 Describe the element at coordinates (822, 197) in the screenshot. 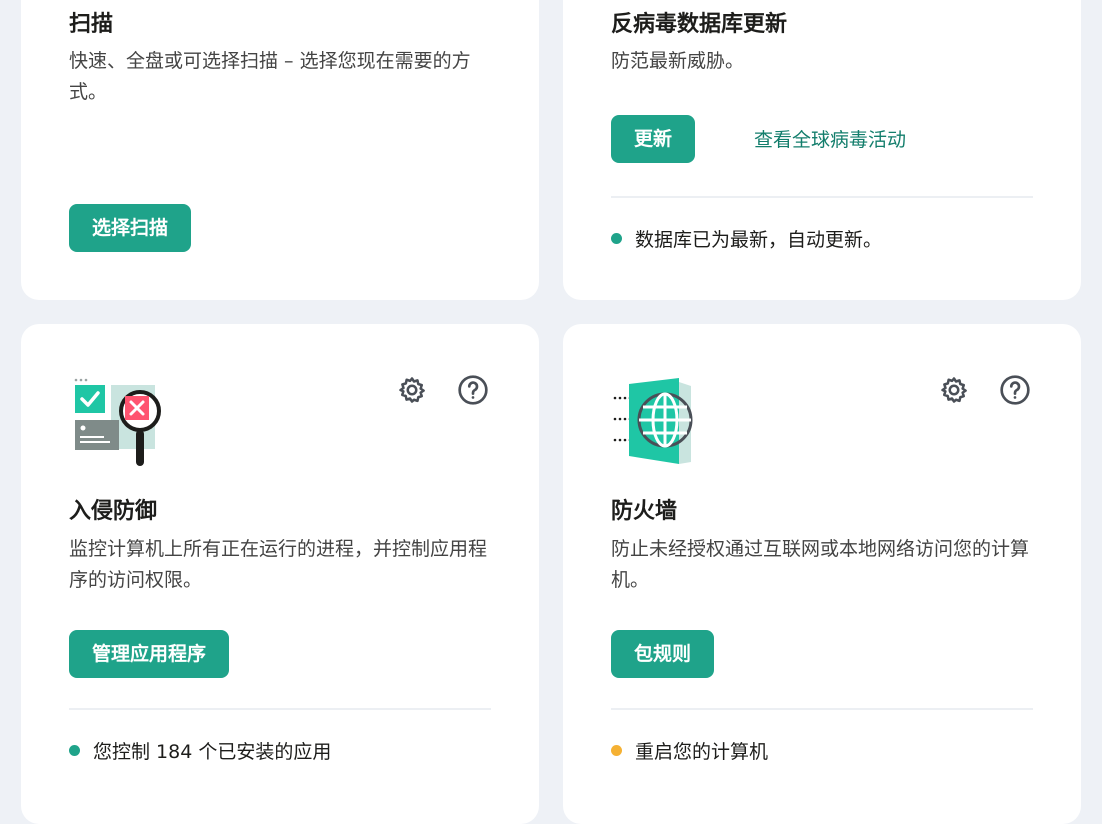

I see `update-divider` at that location.